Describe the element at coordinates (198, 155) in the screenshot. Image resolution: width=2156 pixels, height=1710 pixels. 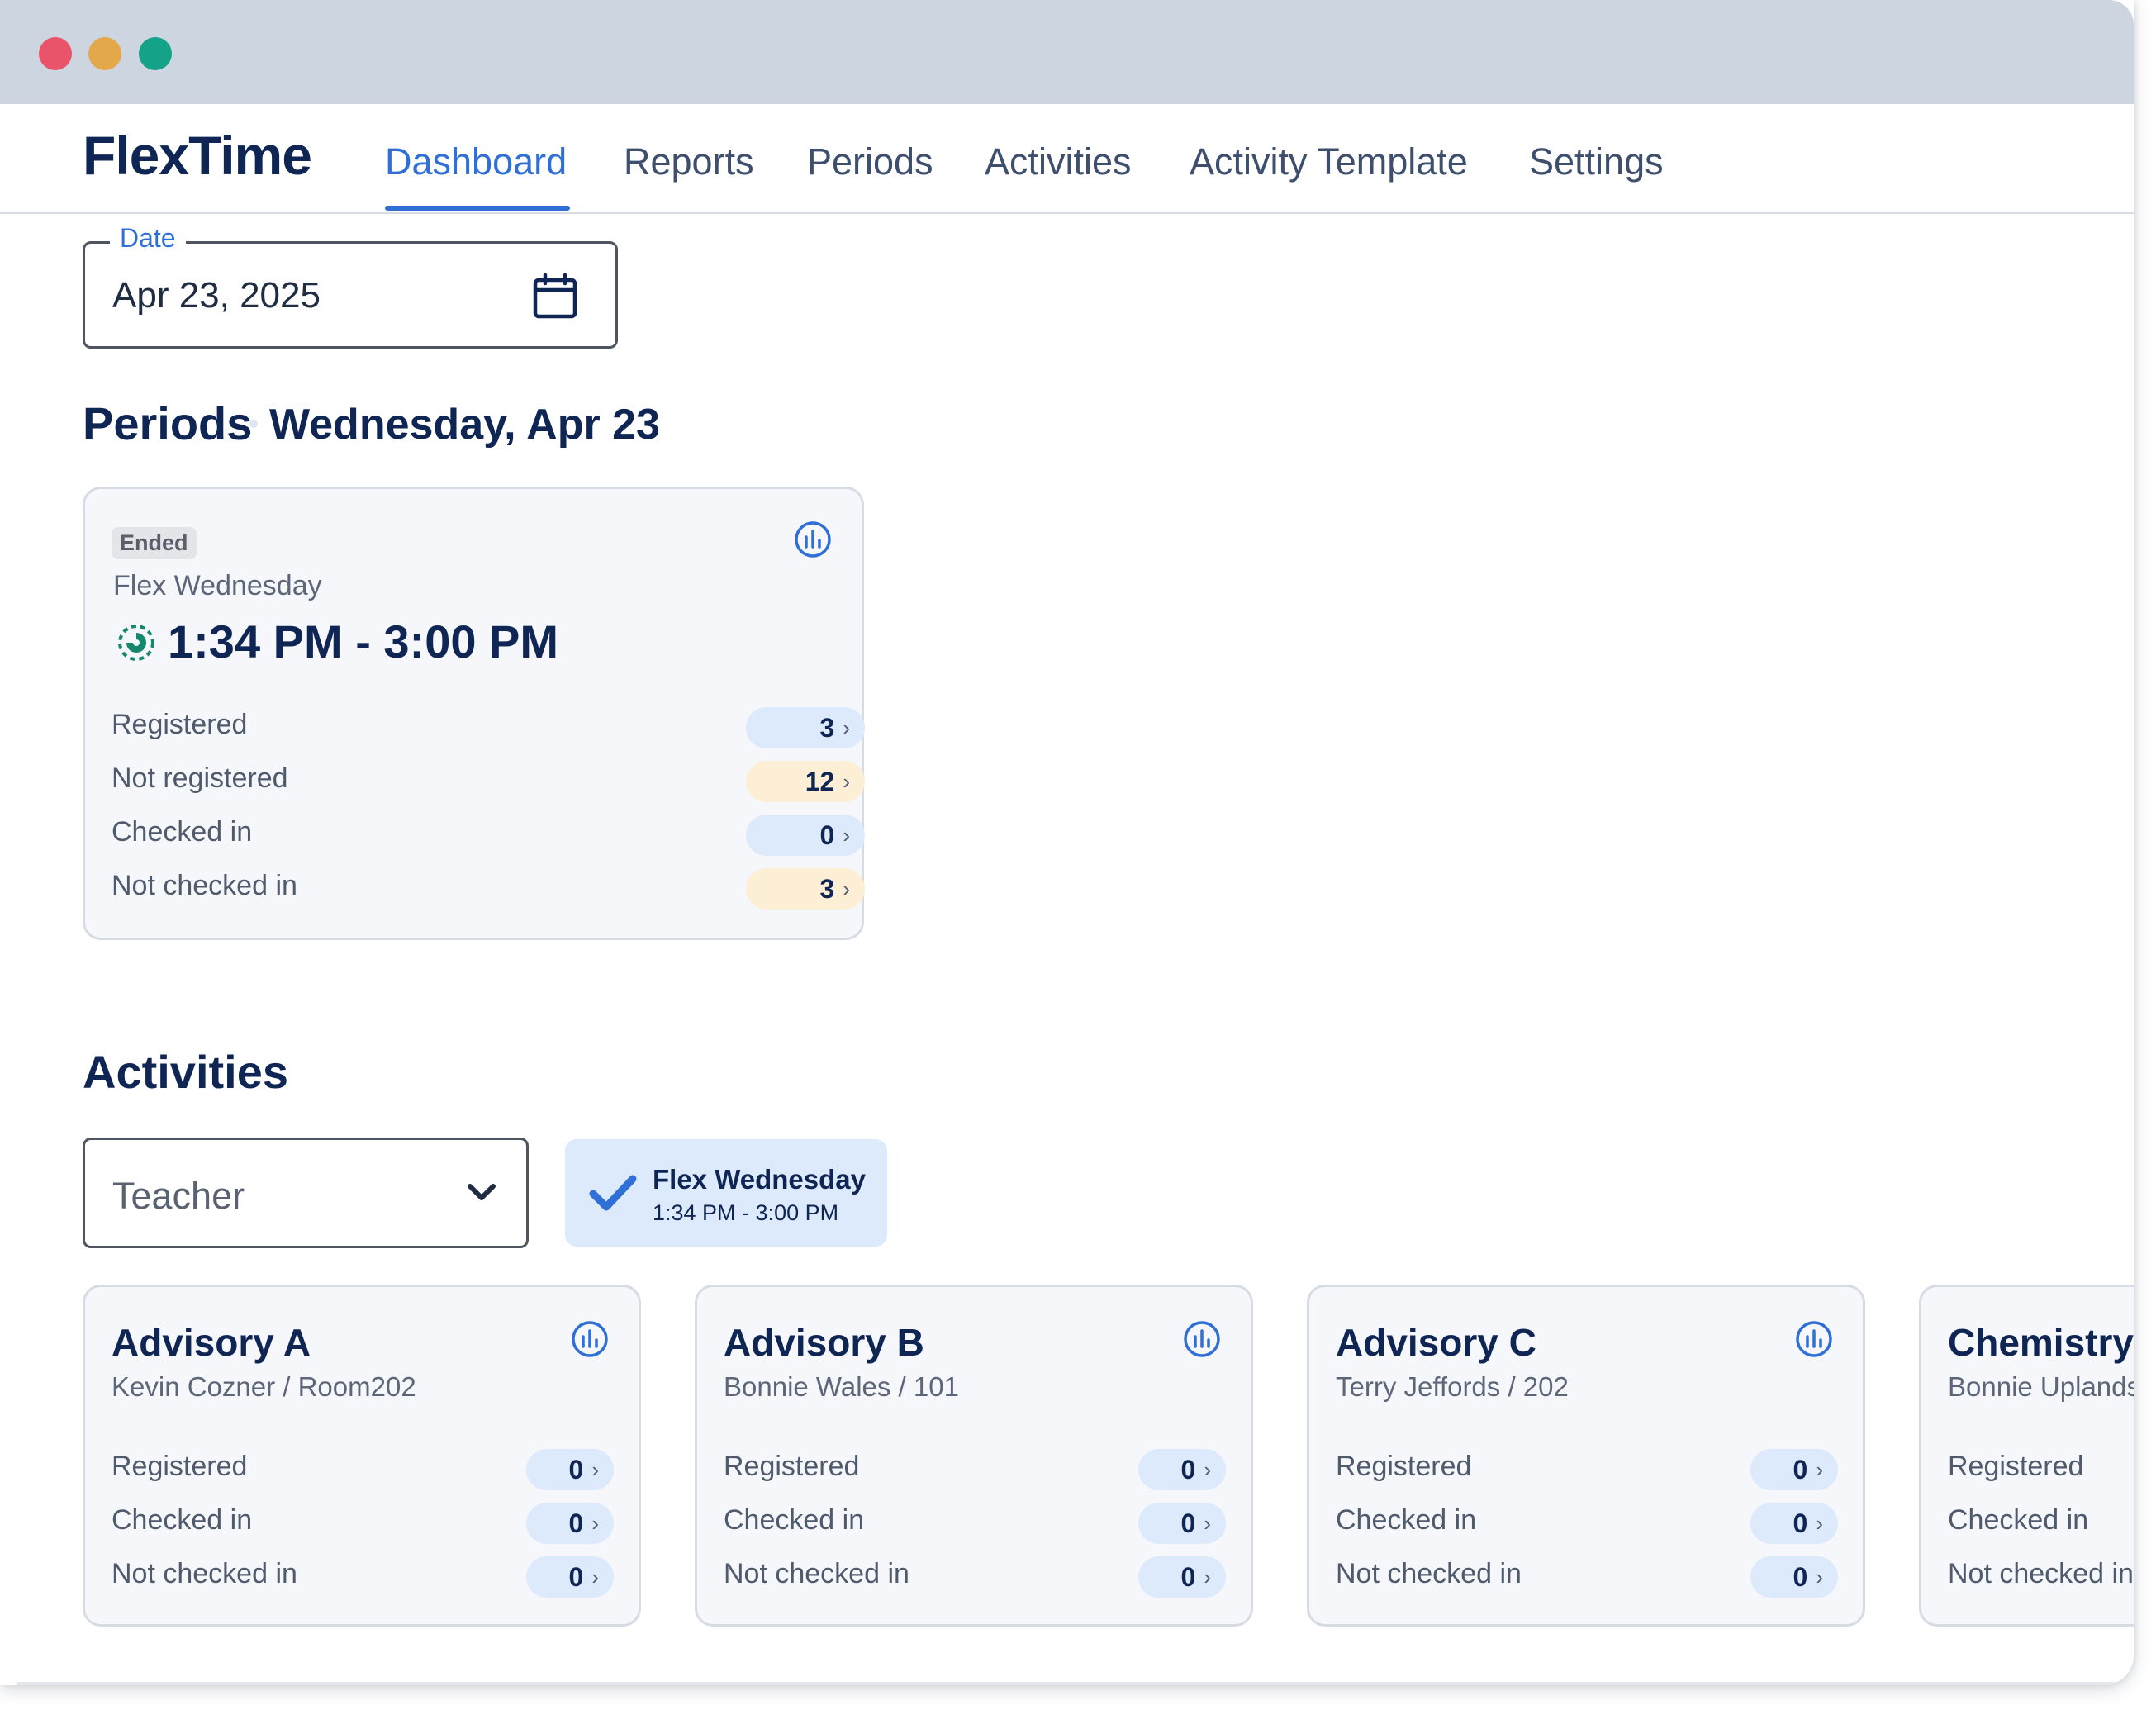
I see `brand-logo: FlexTime` at that location.